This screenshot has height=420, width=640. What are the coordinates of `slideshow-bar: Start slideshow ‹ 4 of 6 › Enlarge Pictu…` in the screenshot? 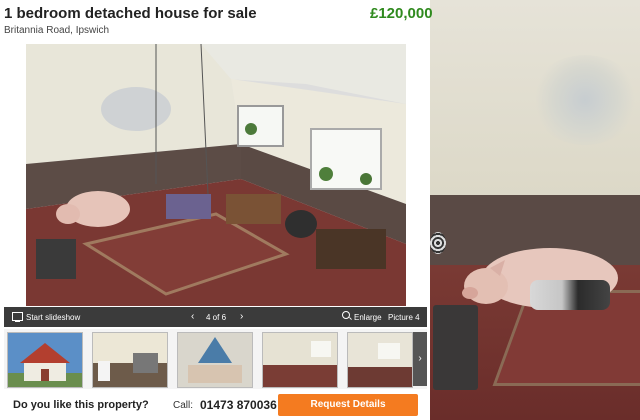 It's located at (215, 317).